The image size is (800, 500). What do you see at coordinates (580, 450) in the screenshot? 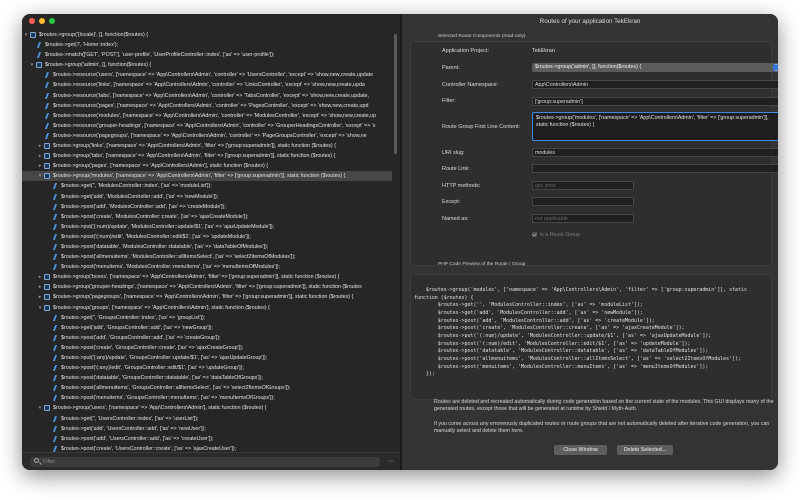
I see `close-window-button: Close Window` at bounding box center [580, 450].